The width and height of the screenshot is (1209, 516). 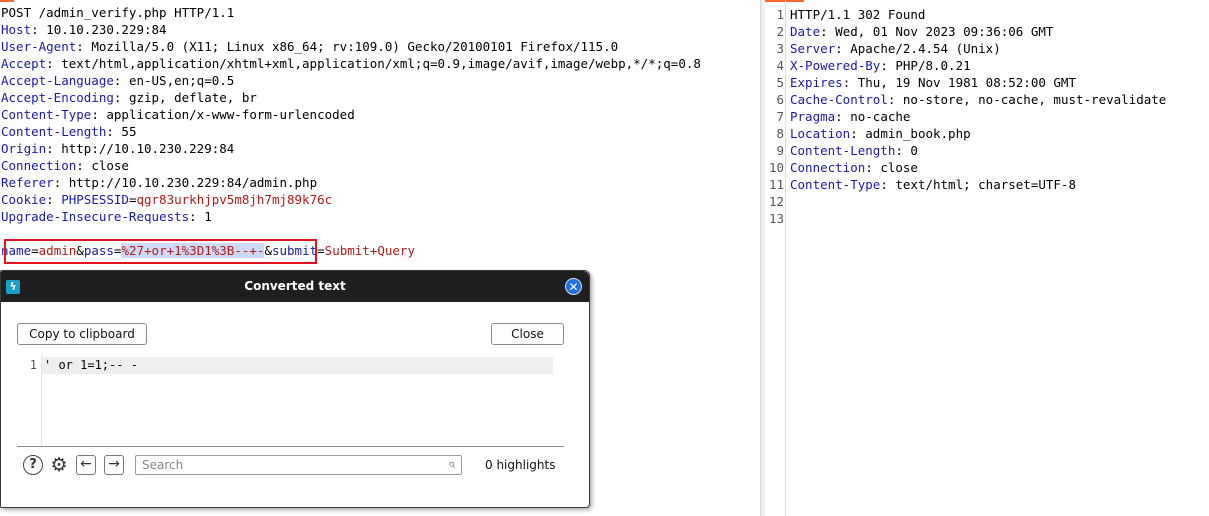 I want to click on gear-icon: ⚙, so click(x=59, y=465).